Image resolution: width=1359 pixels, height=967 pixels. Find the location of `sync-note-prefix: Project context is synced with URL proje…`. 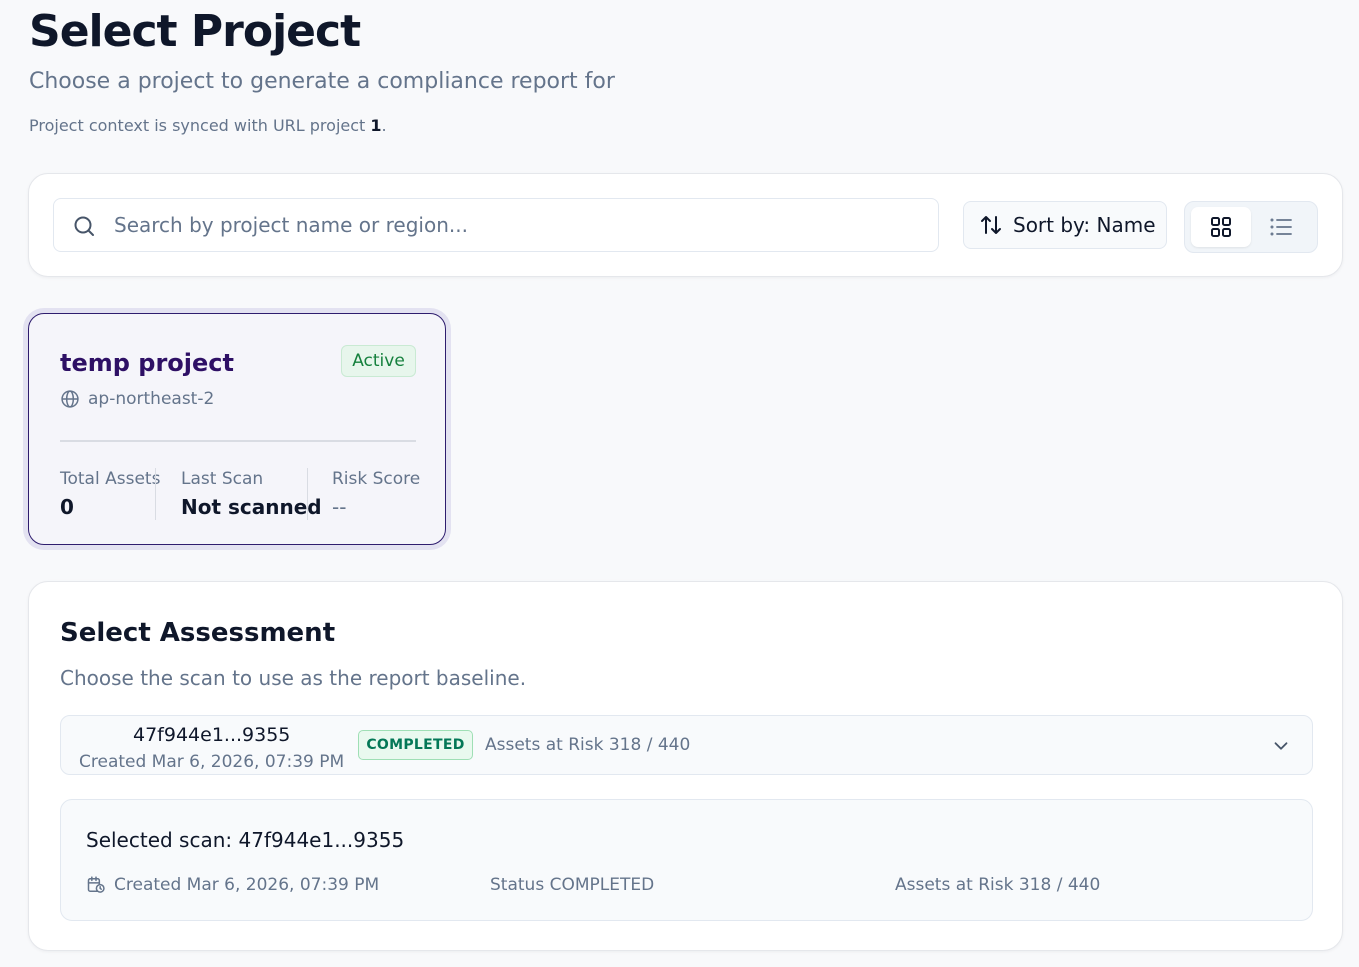

sync-note-prefix: Project context is synced with URL proje… is located at coordinates (200, 125).